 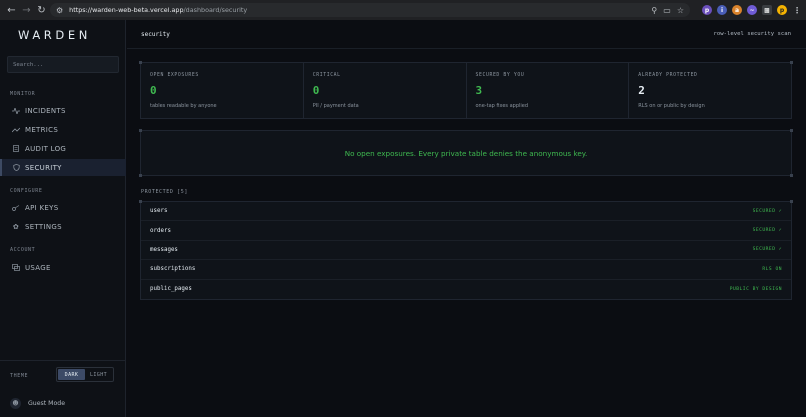 I want to click on table-row: users SECURED ✓, so click(x=466, y=212).